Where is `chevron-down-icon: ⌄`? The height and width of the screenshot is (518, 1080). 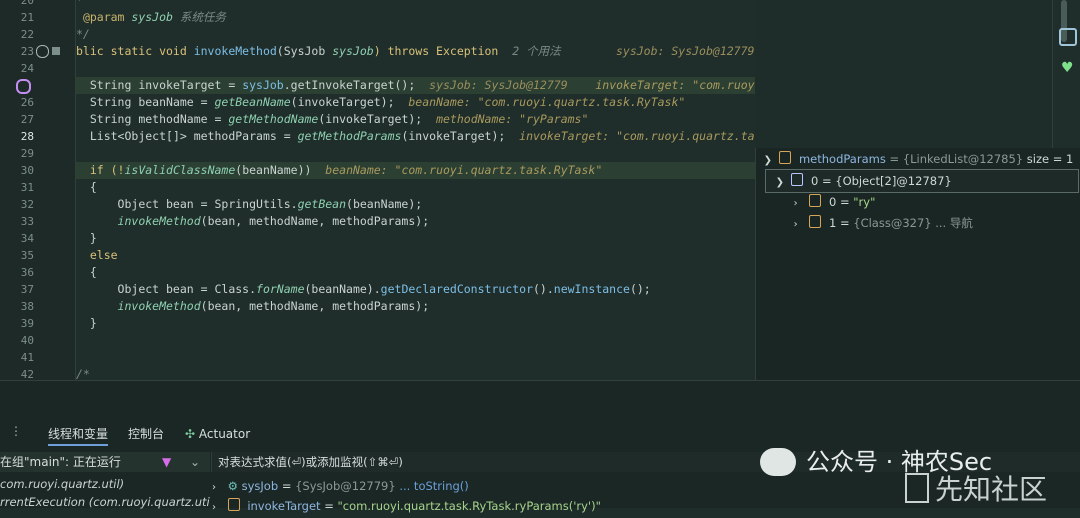 chevron-down-icon: ⌄ is located at coordinates (195, 462).